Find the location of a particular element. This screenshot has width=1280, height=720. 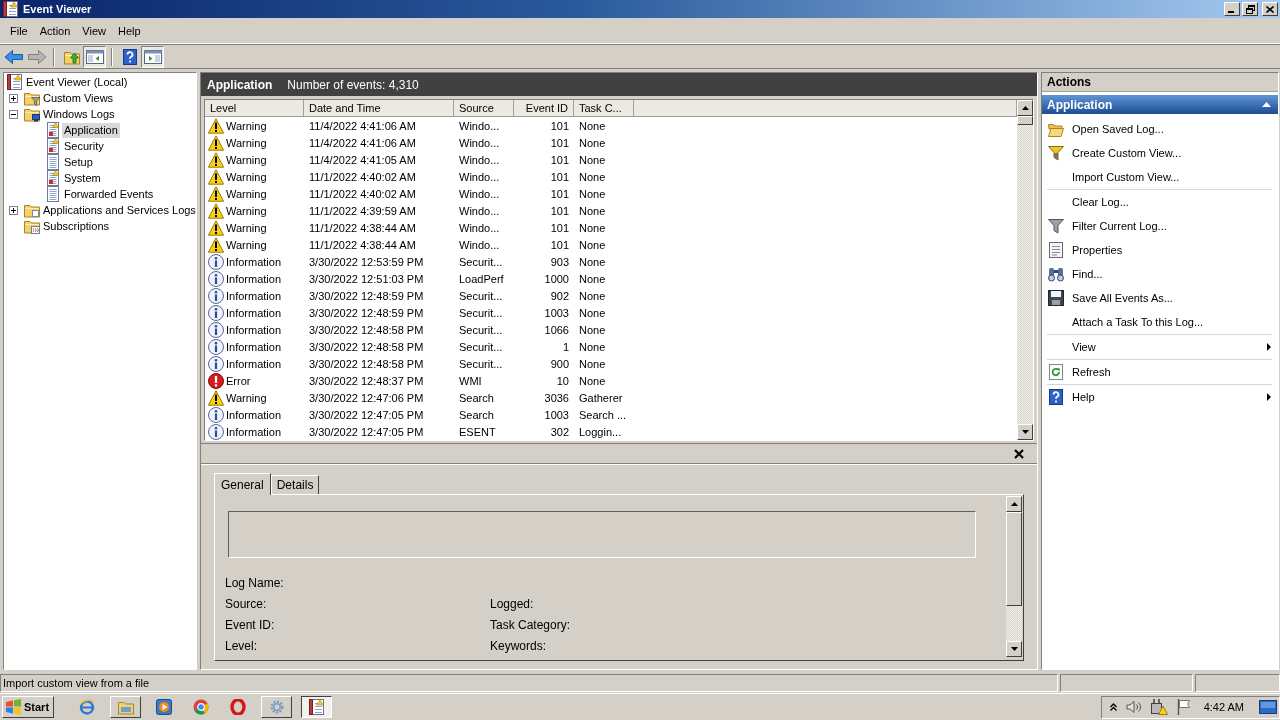

tree-item: Application is located at coordinates (91, 130).